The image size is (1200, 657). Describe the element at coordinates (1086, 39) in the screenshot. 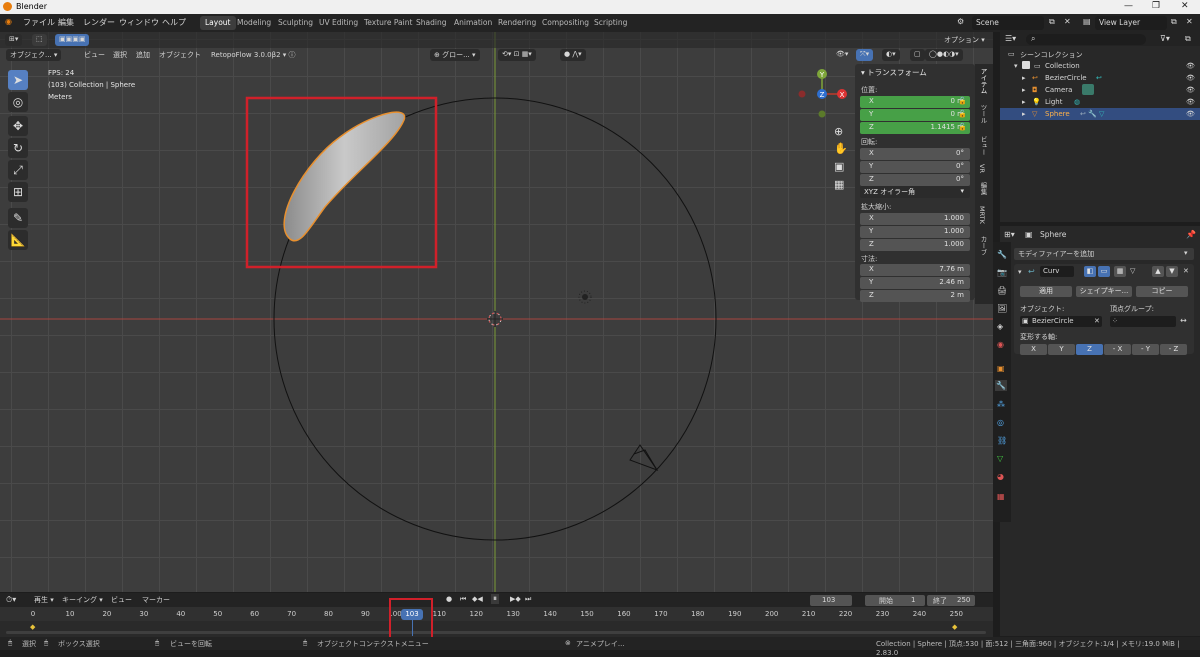

I see `outliner-search-input: ⌕` at that location.